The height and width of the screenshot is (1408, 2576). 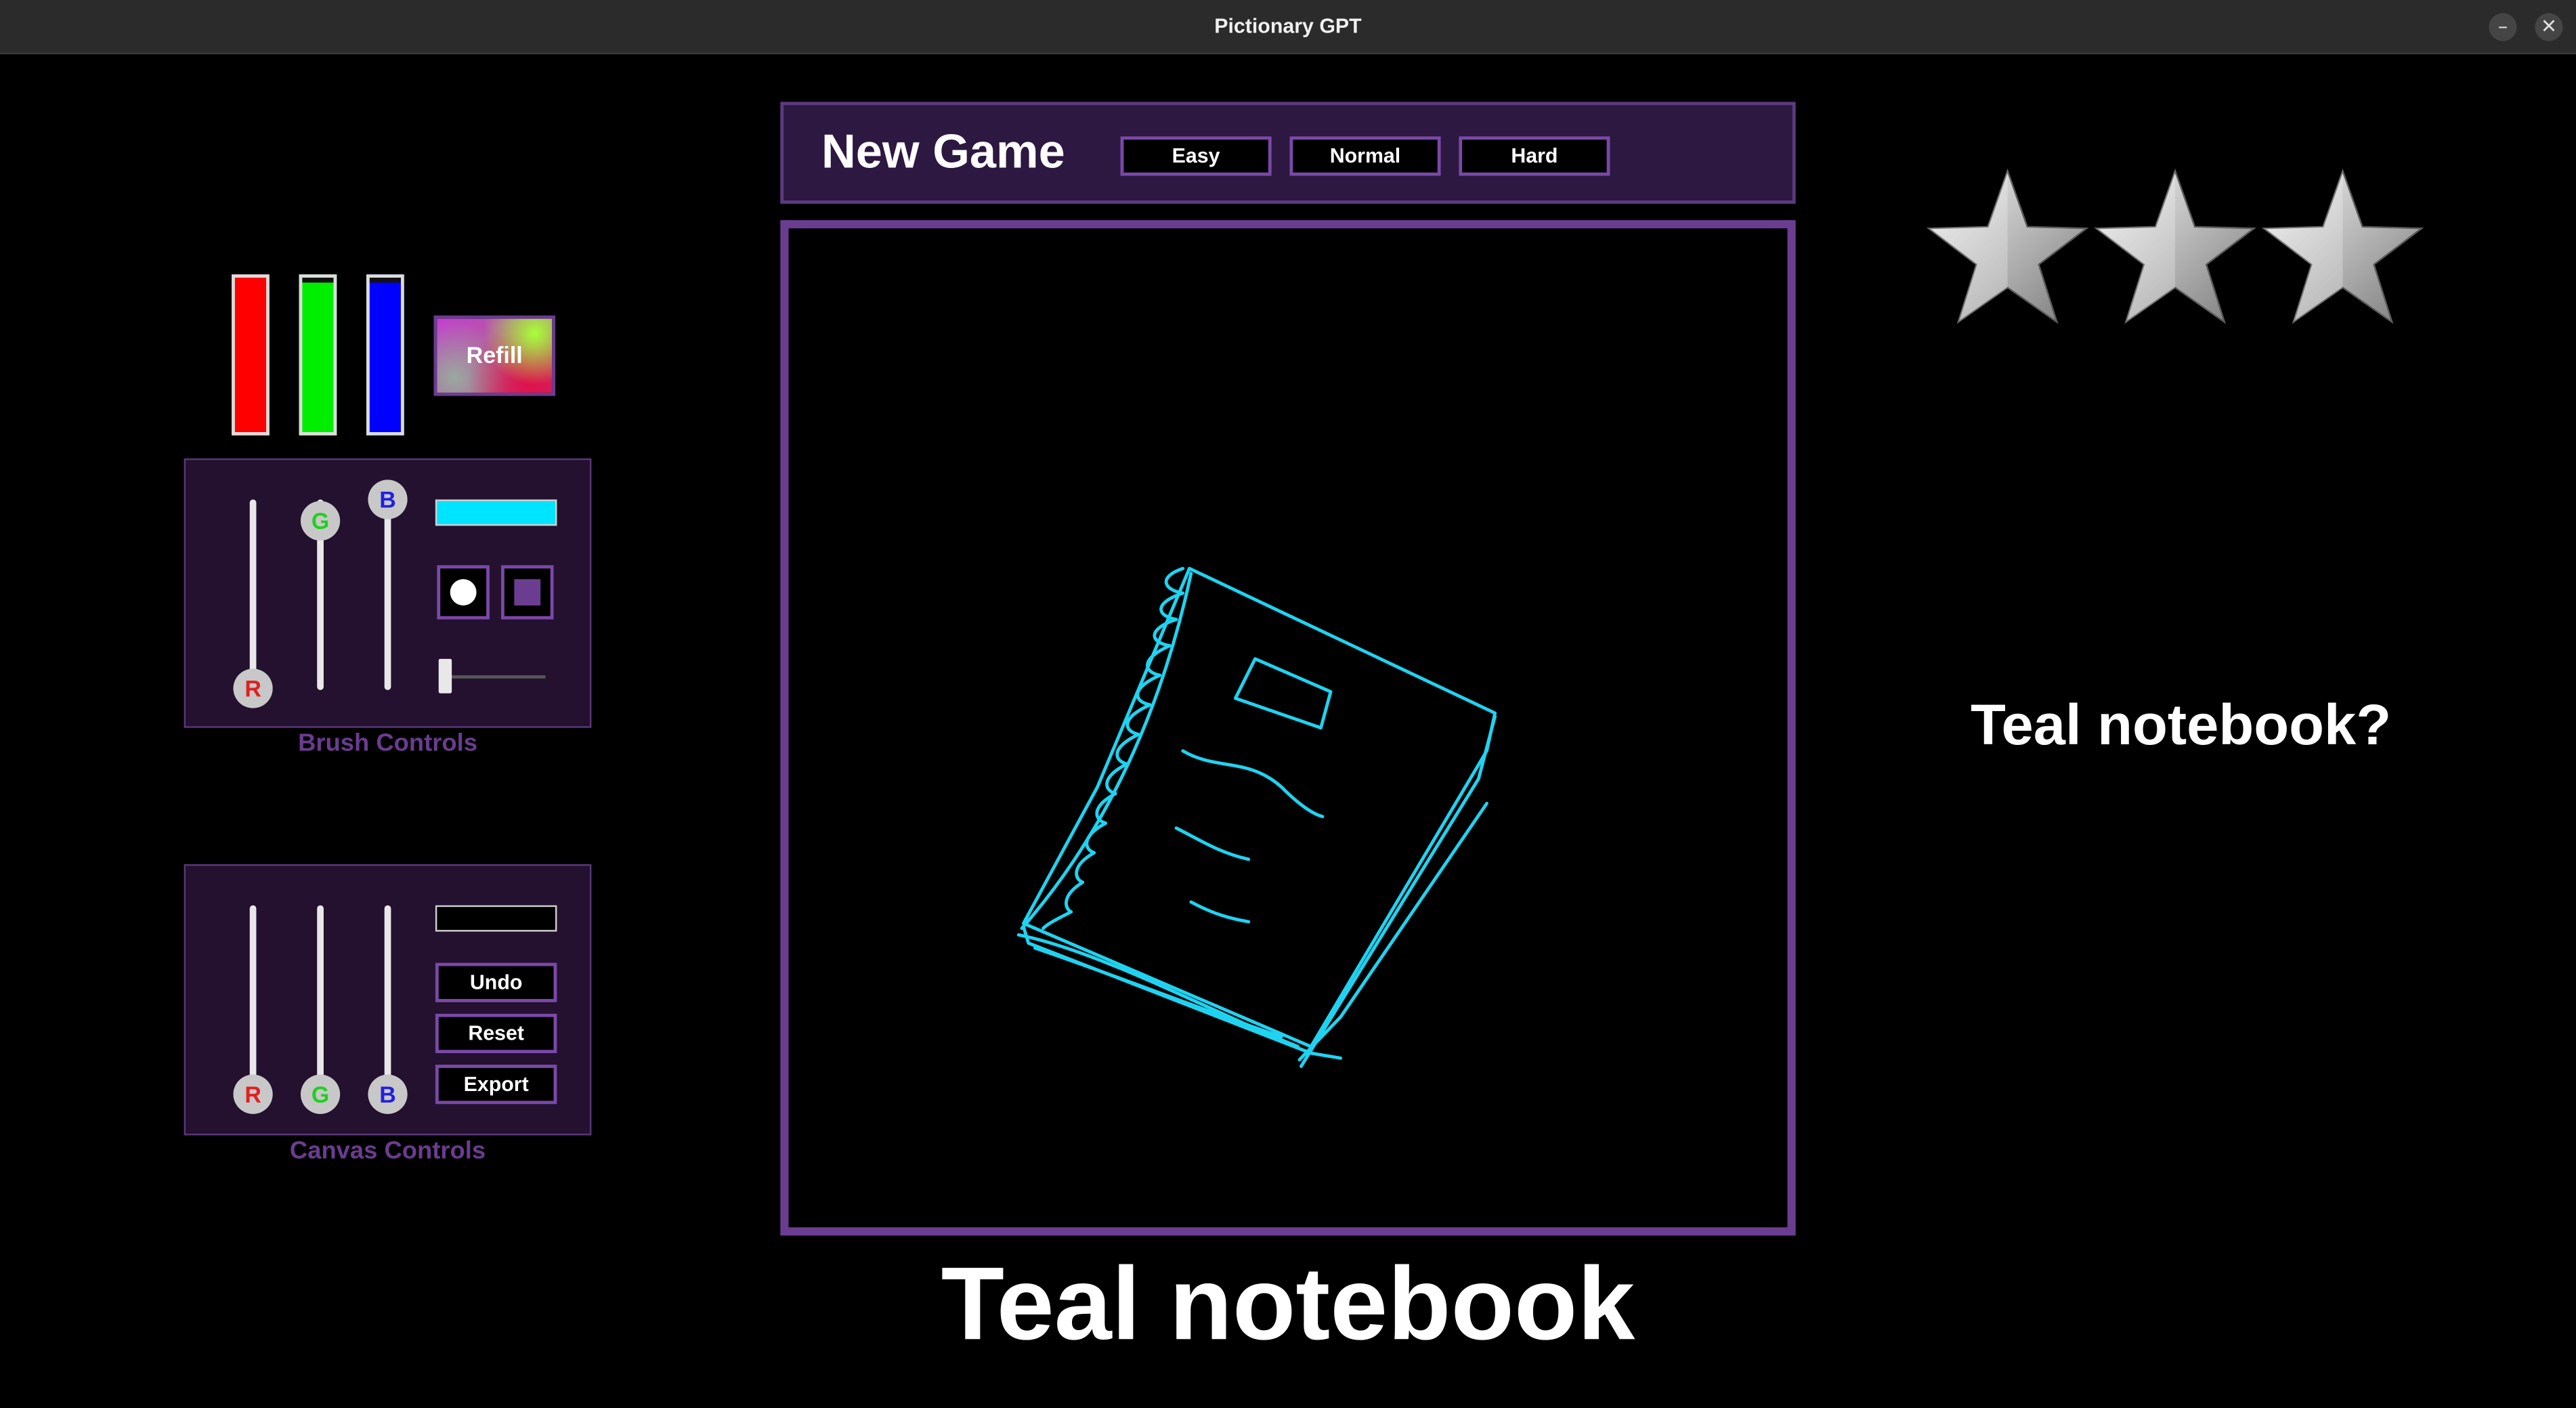 I want to click on brush-b-slider-knob: B, so click(x=388, y=499).